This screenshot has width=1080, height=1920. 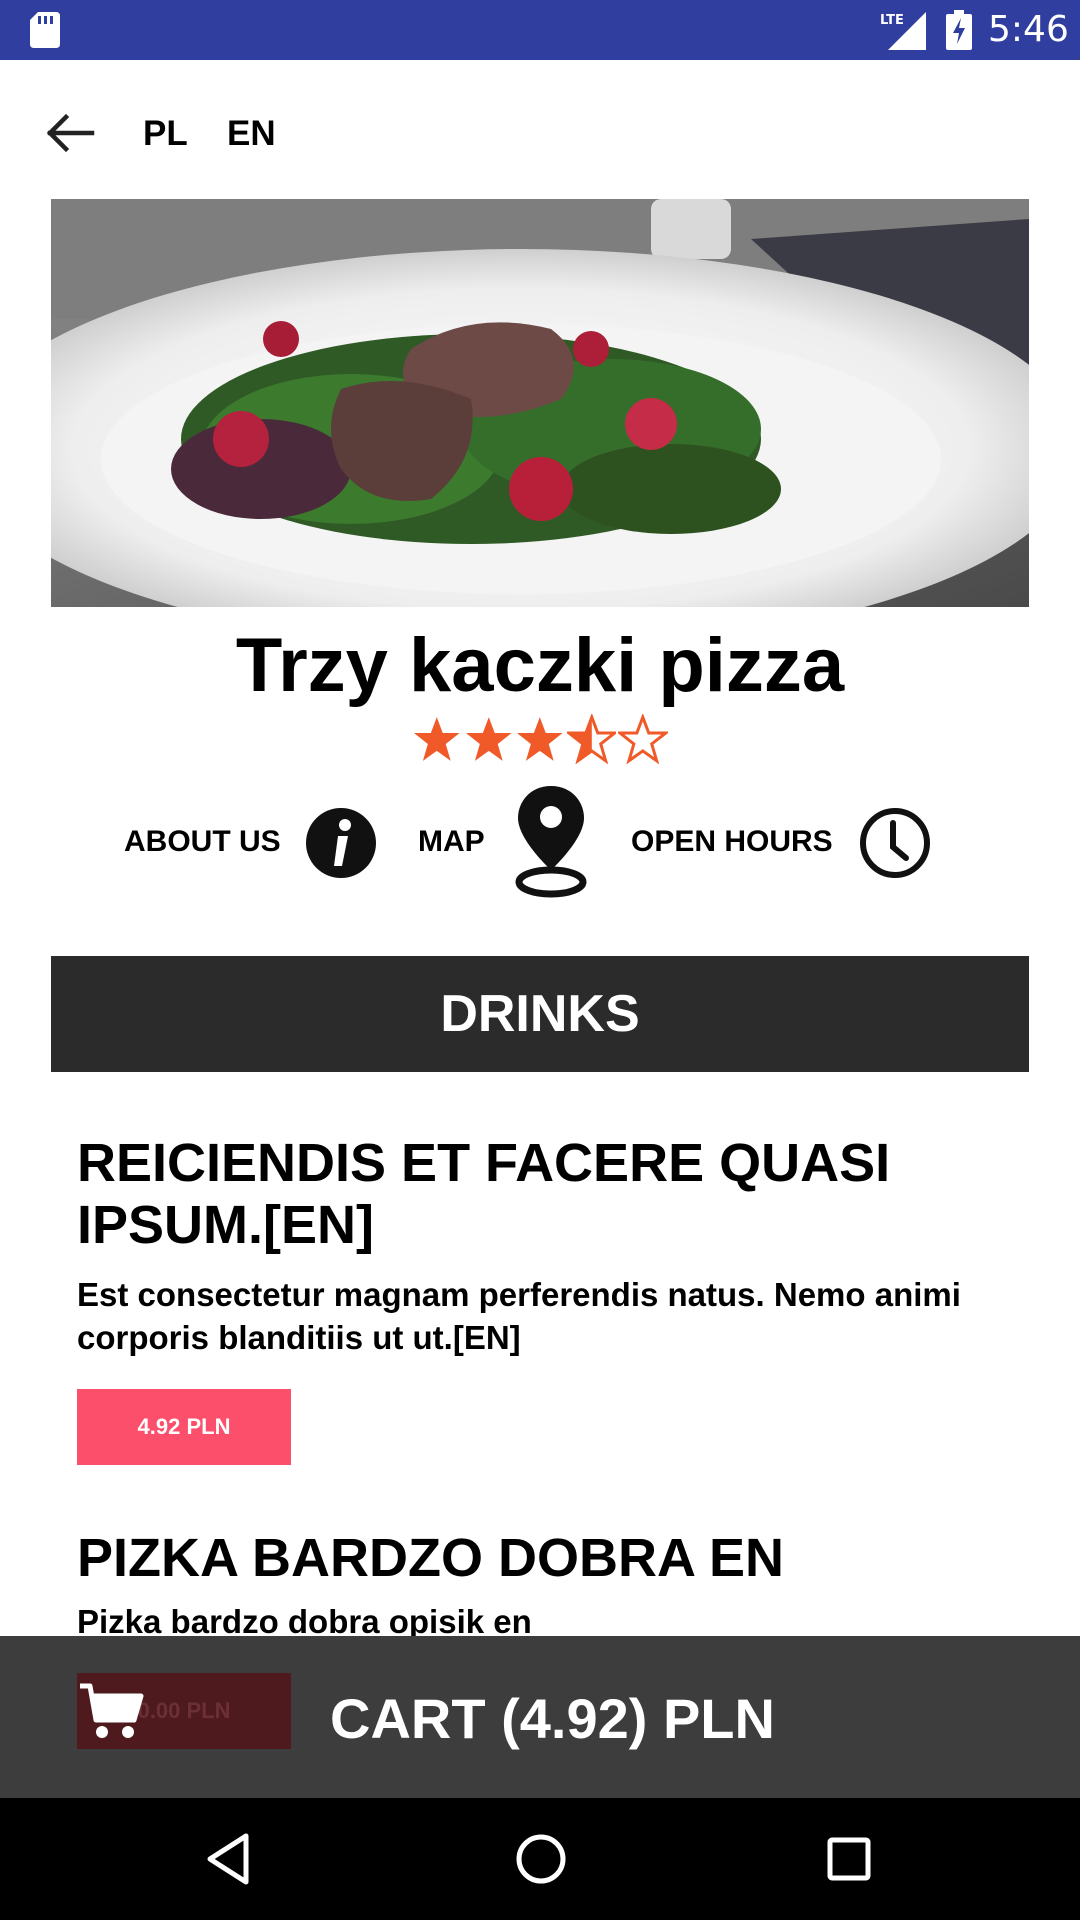 I want to click on map-pin-icon, so click(x=551, y=841).